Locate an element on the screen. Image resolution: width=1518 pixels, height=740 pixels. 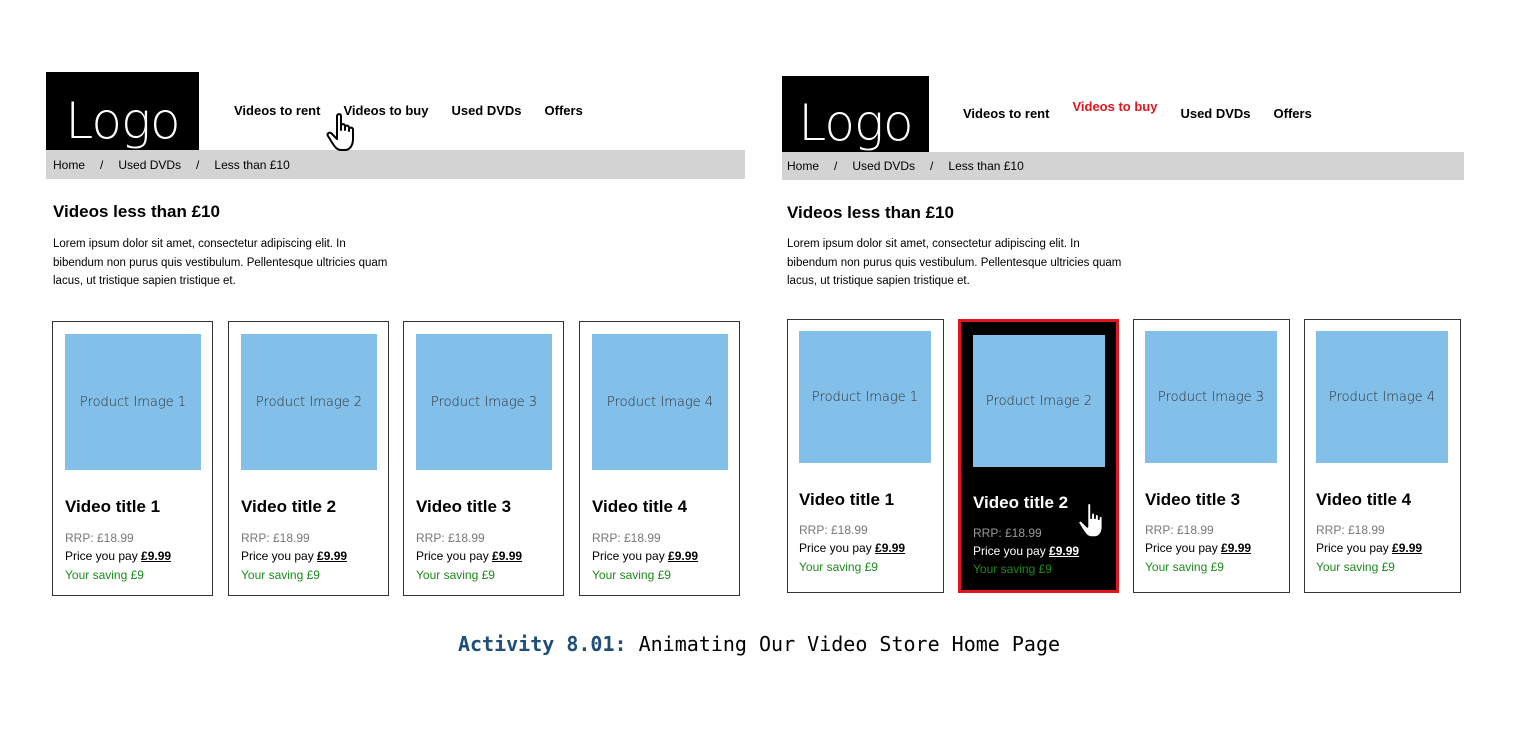
caption-text: Animating Our Video Store Home Page is located at coordinates (849, 644).